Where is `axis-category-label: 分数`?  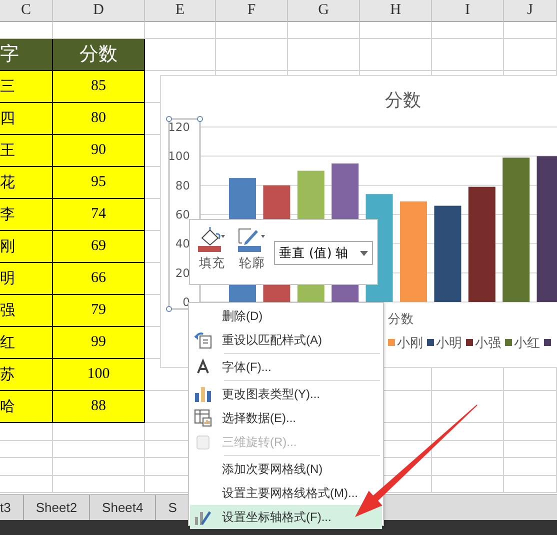
axis-category-label: 分数 is located at coordinates (401, 318).